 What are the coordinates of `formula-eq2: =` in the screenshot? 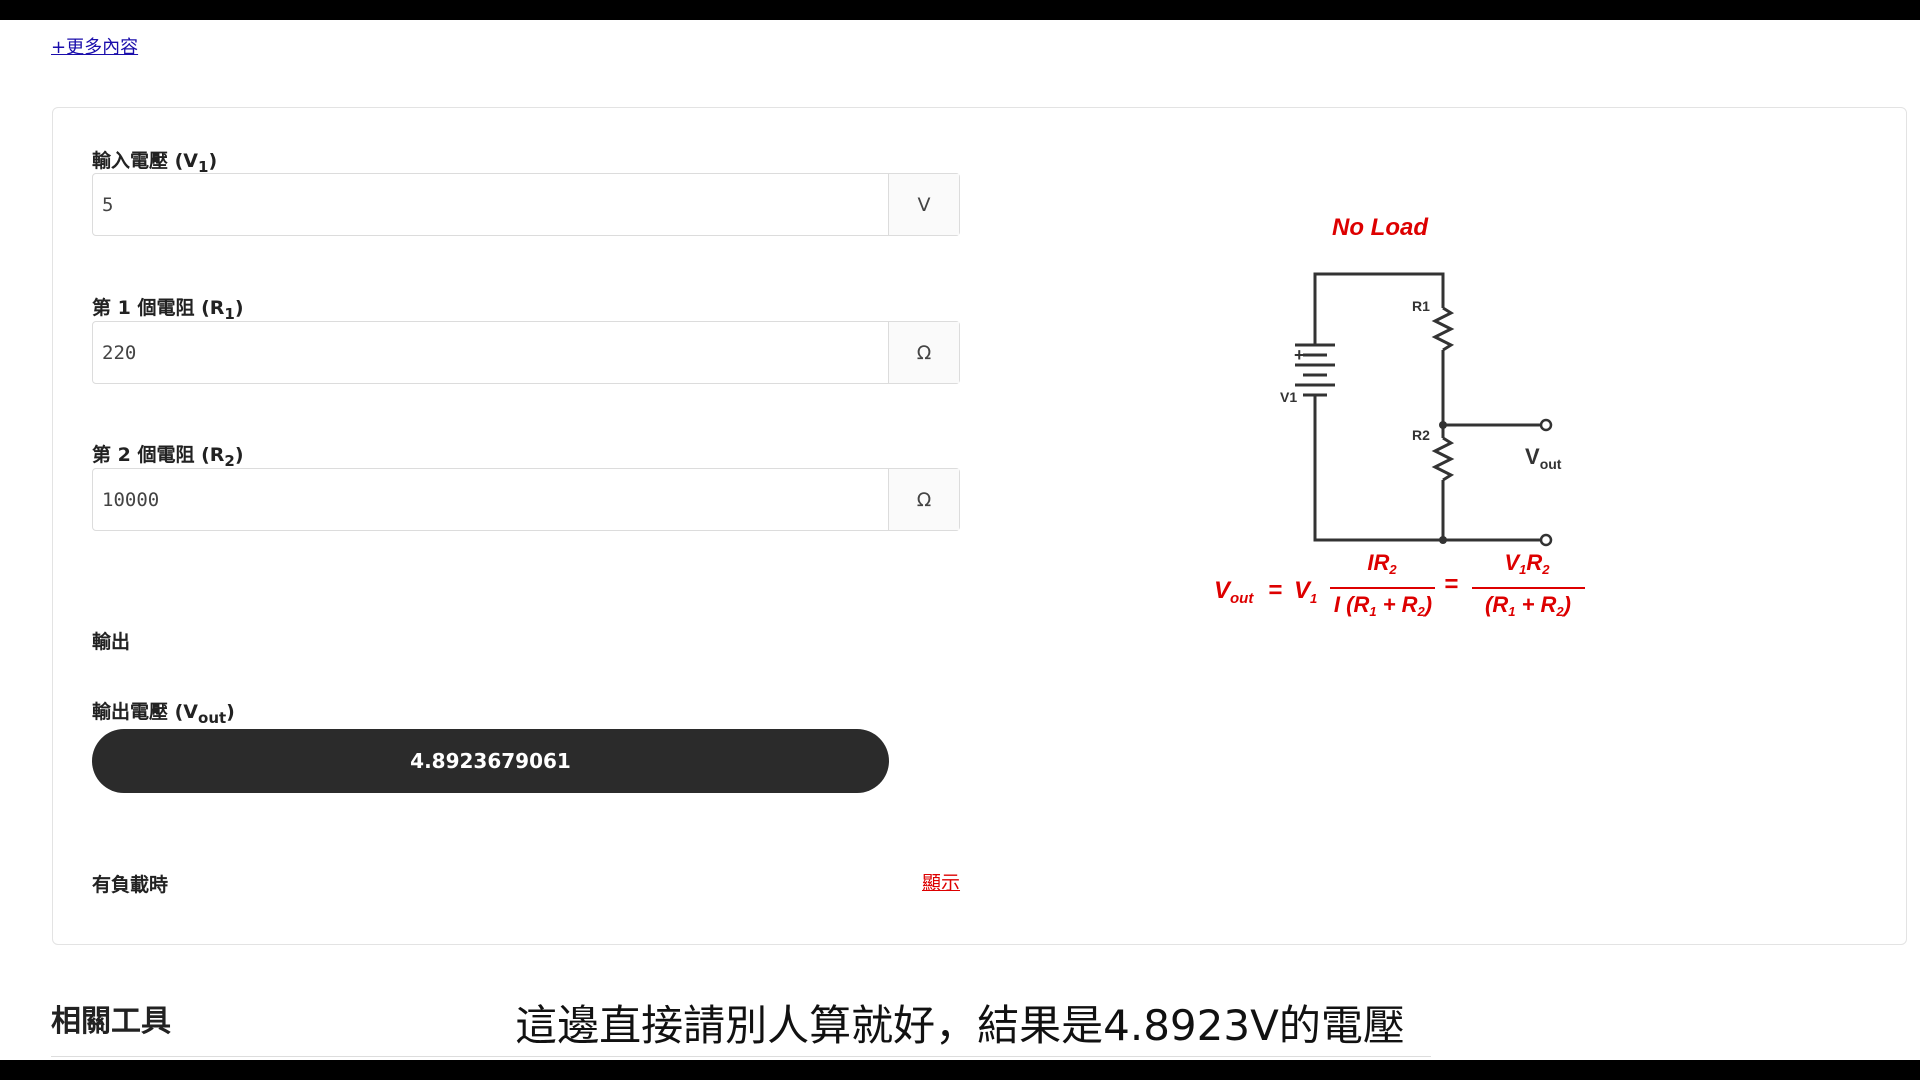 It's located at (1451, 584).